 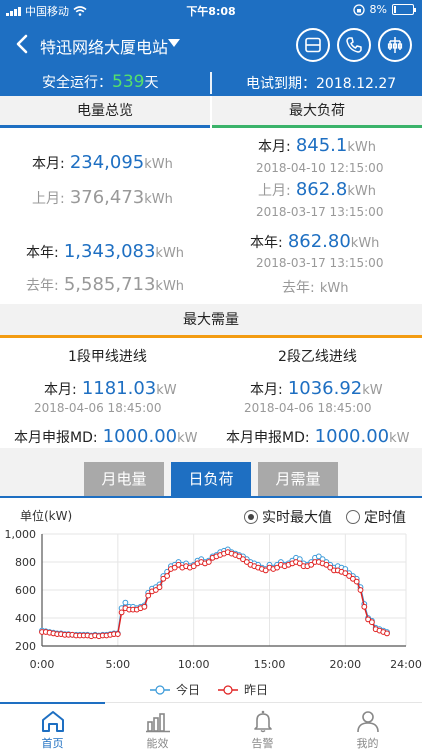 I want to click on bottom-nav: 首页 能效 告警 我的, so click(x=211, y=726).